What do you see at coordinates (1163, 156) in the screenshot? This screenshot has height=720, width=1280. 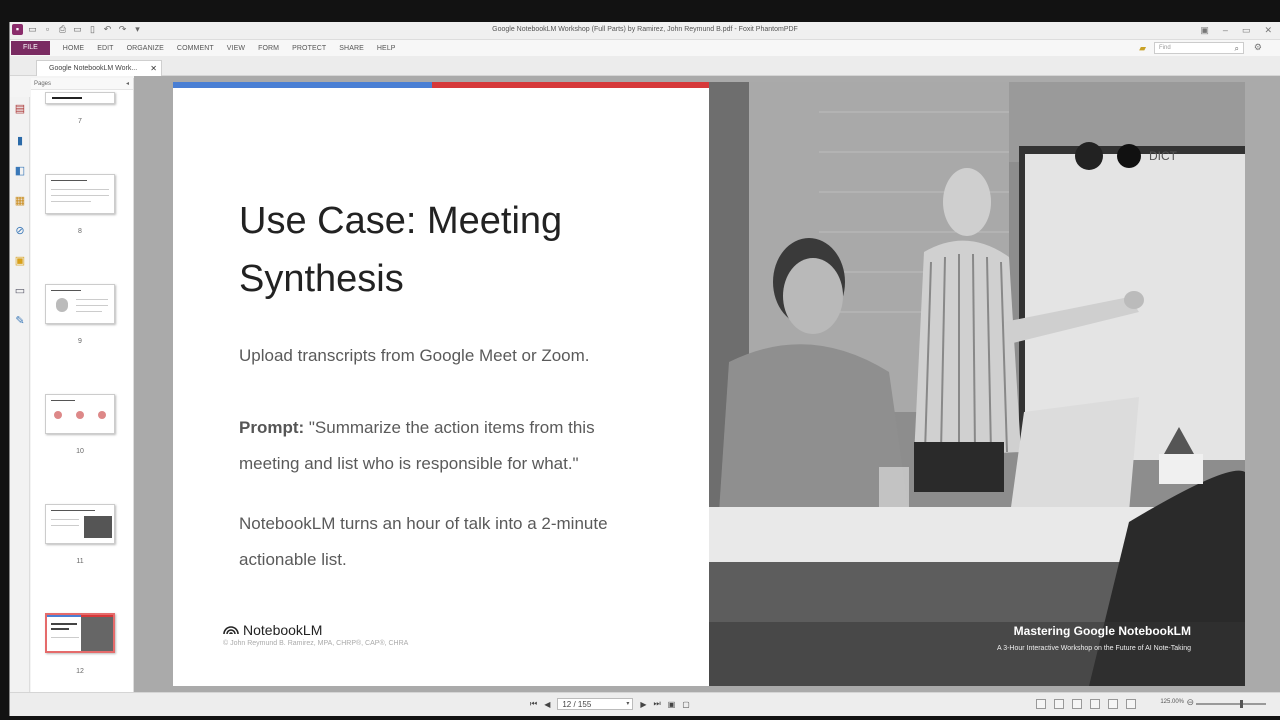 I see `dict-logo-text: DICT` at bounding box center [1163, 156].